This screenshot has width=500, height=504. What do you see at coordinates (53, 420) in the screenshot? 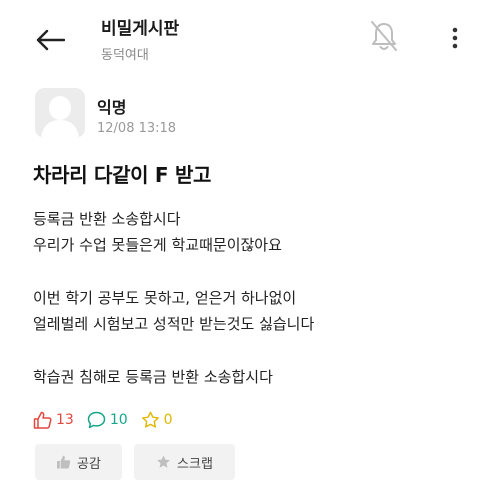
I see `like-stat: 13` at bounding box center [53, 420].